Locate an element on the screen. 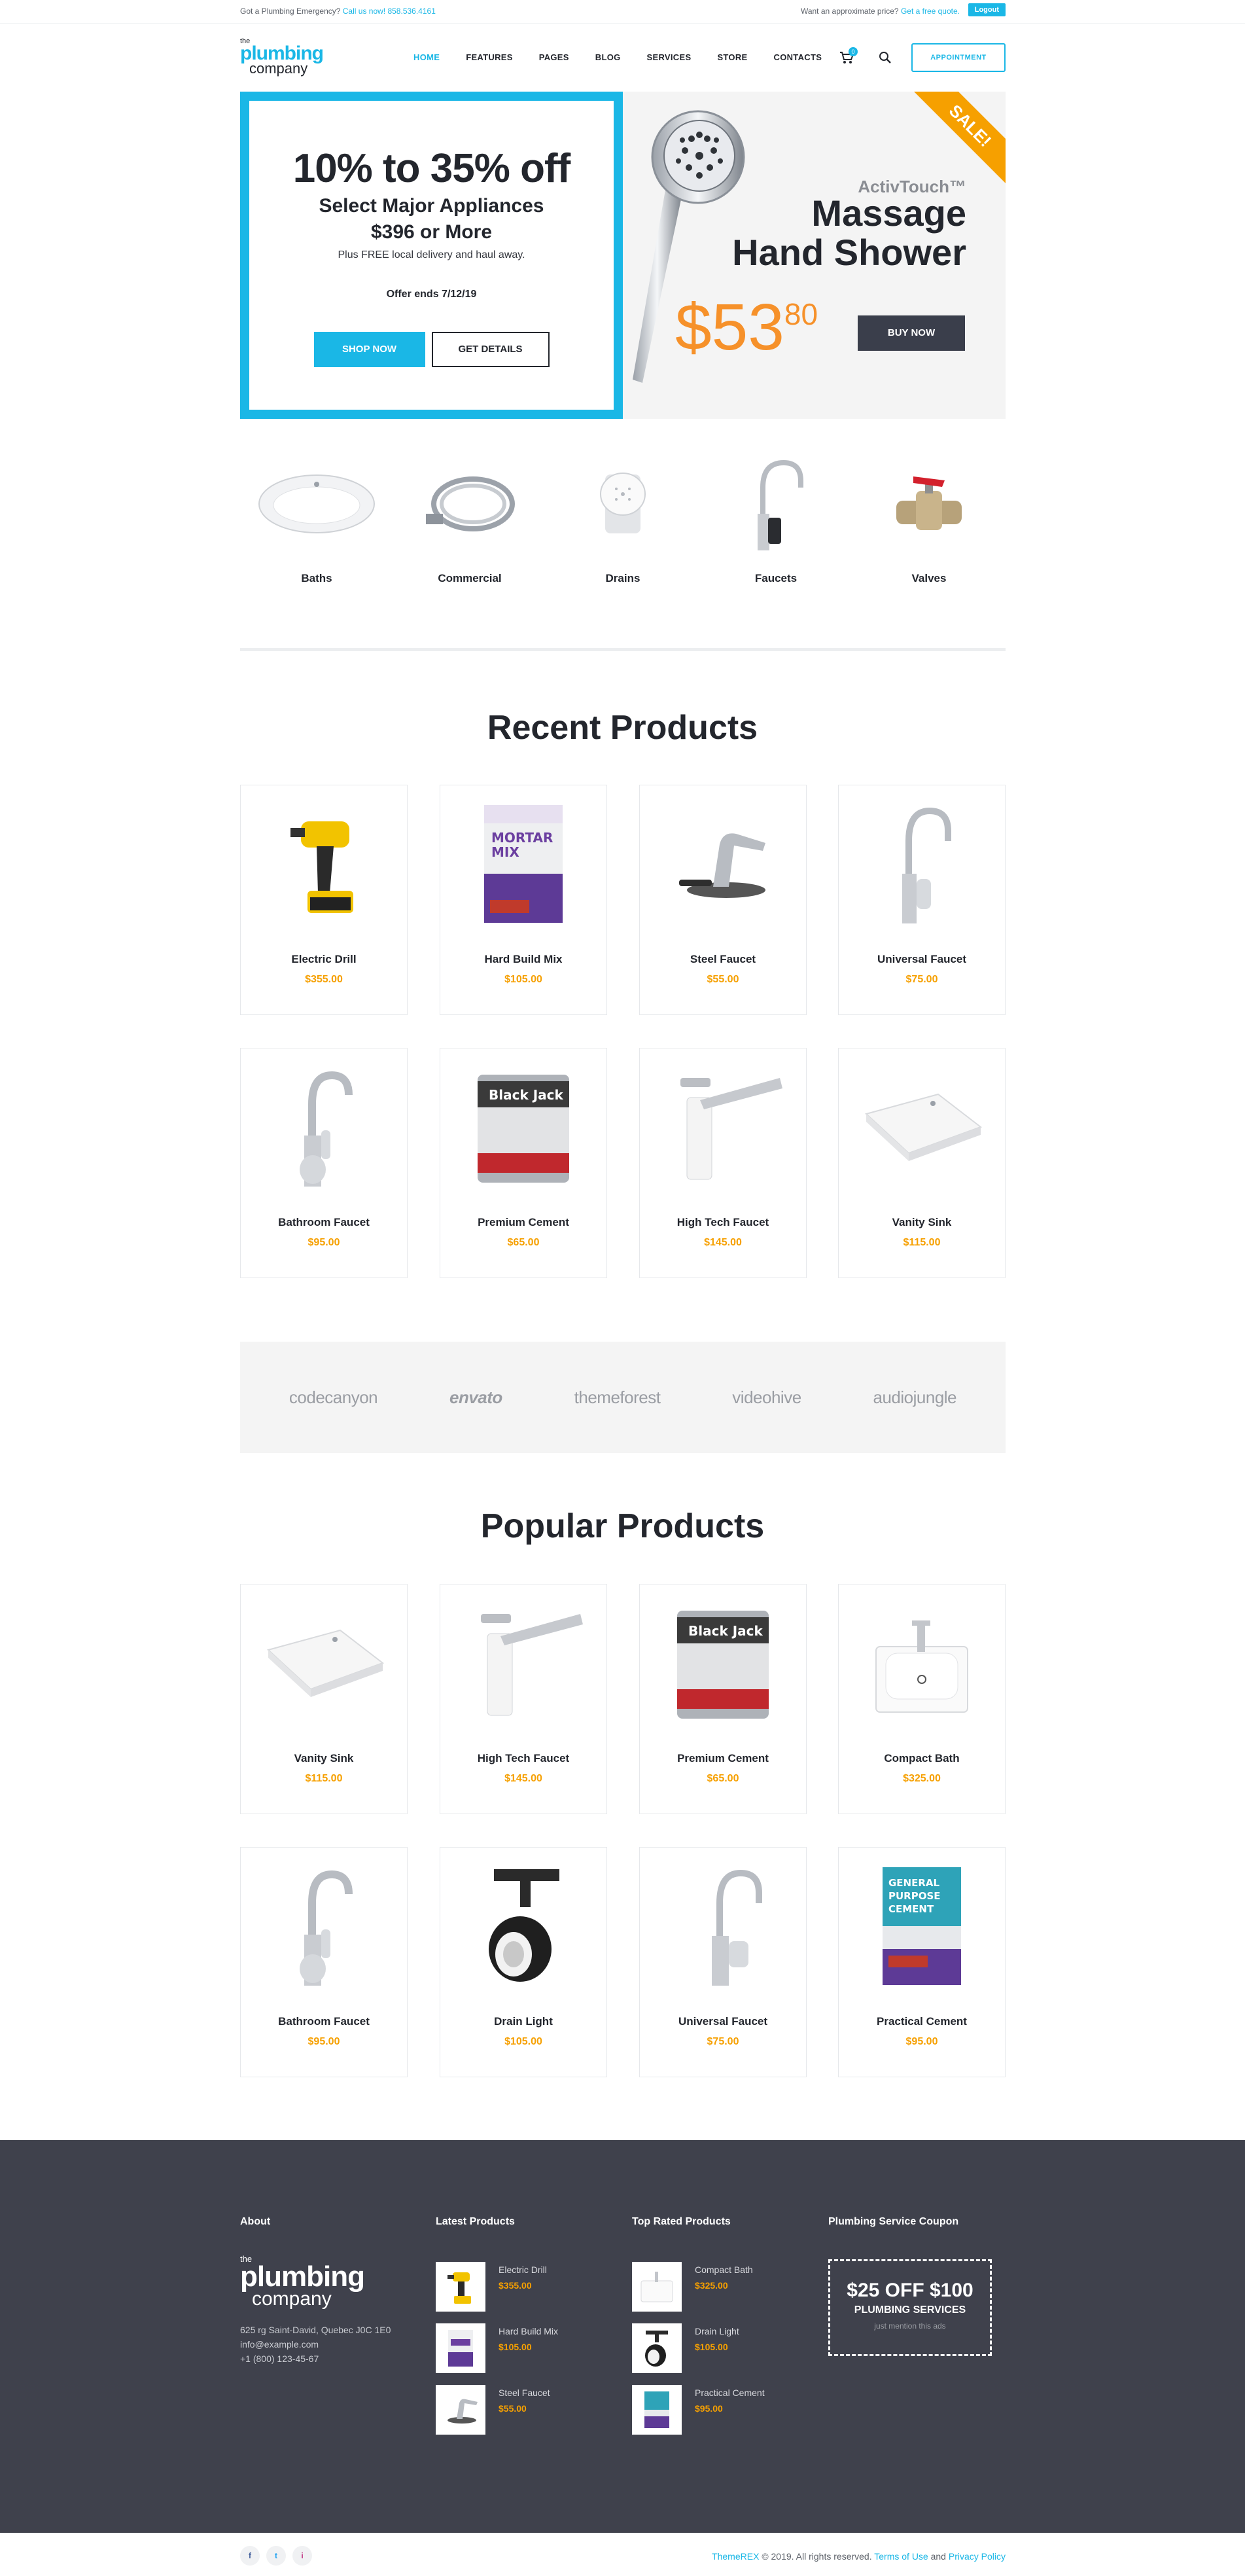 The image size is (1245, 2576). category-label: Drains is located at coordinates (622, 578).